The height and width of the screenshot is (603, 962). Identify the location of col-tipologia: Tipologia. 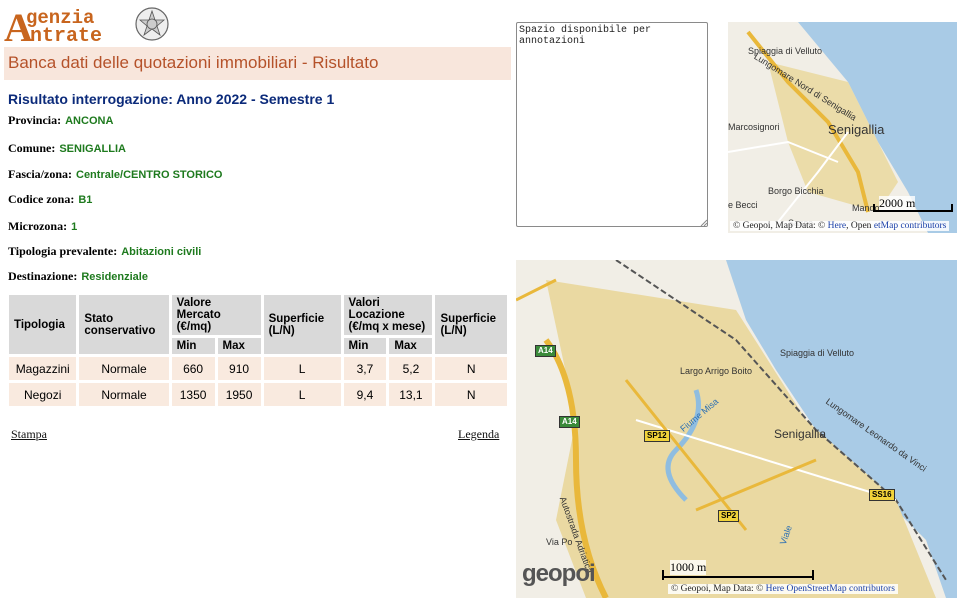
(43, 324).